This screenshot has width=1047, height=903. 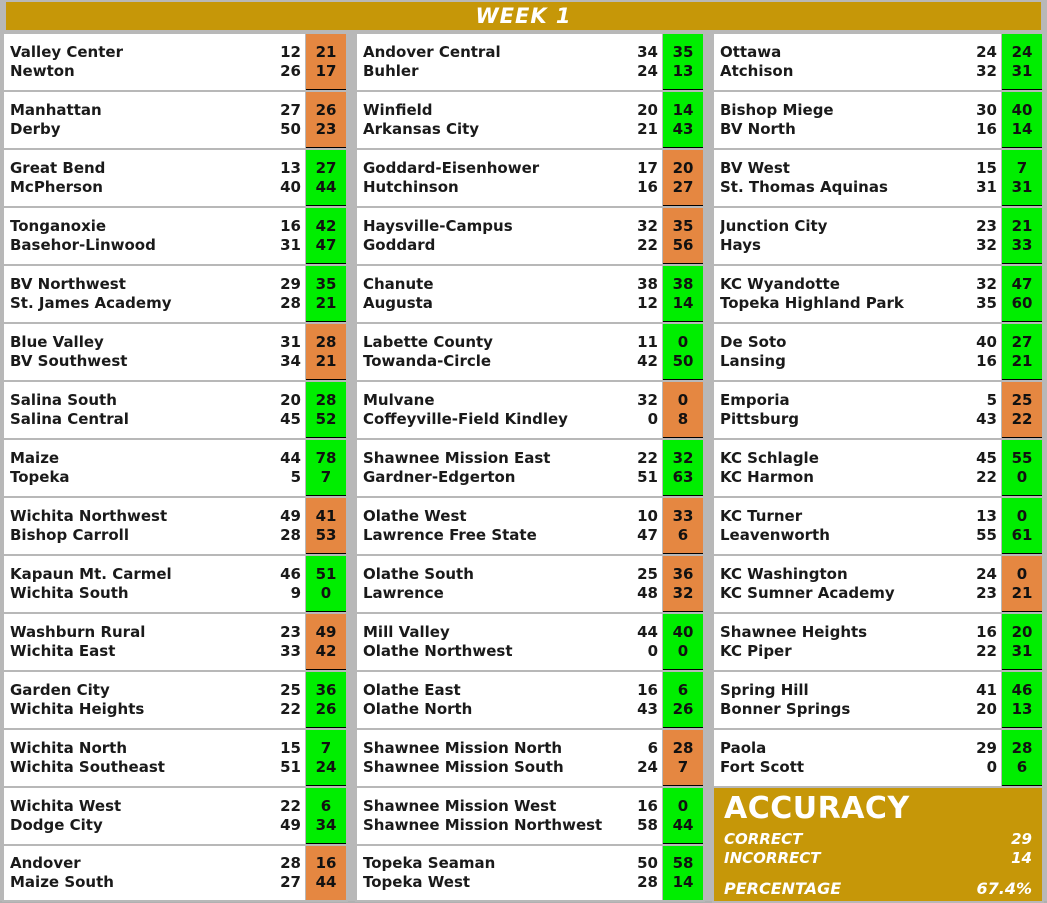 What do you see at coordinates (1022, 631) in the screenshot?
I see `predicted-away-score: 20` at bounding box center [1022, 631].